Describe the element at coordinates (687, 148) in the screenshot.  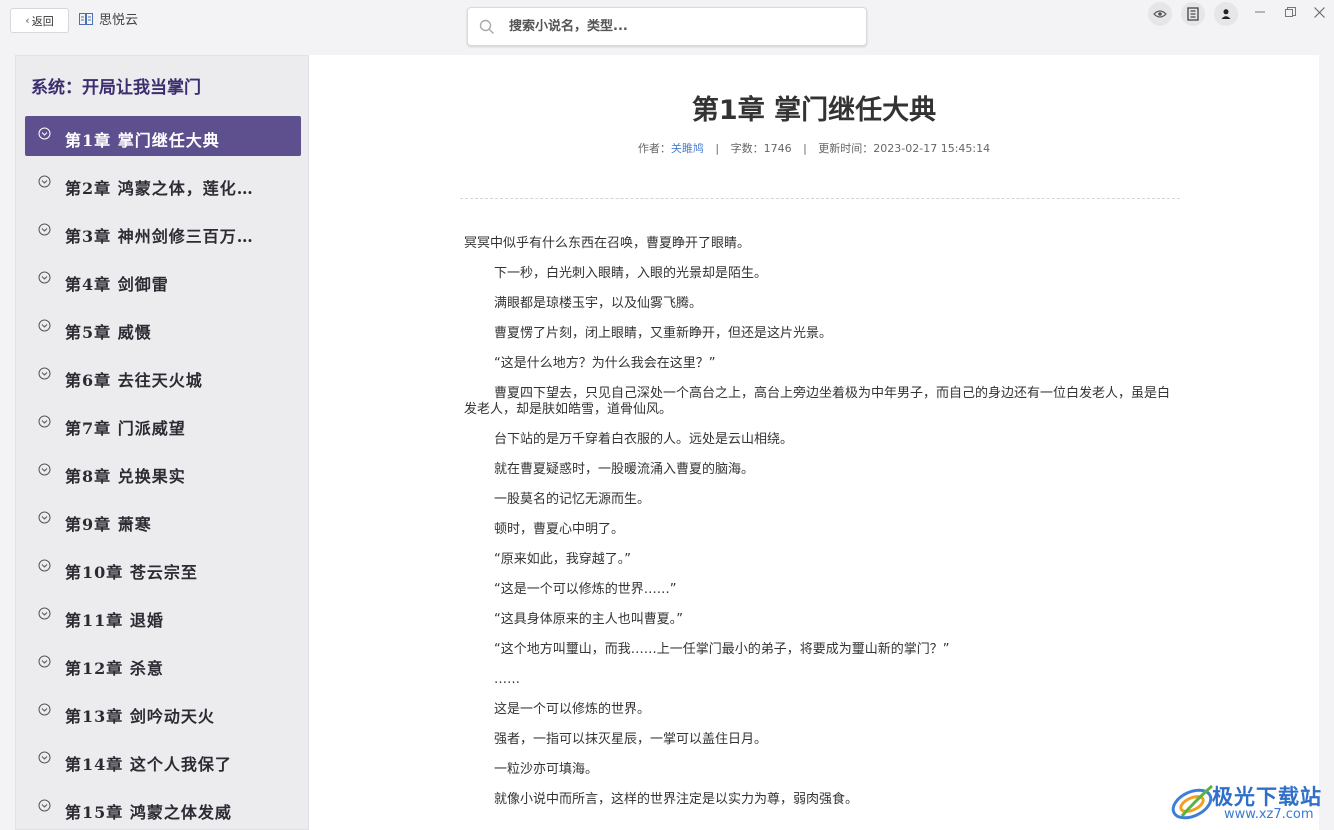
I see `author-link: 关雎鸠` at that location.